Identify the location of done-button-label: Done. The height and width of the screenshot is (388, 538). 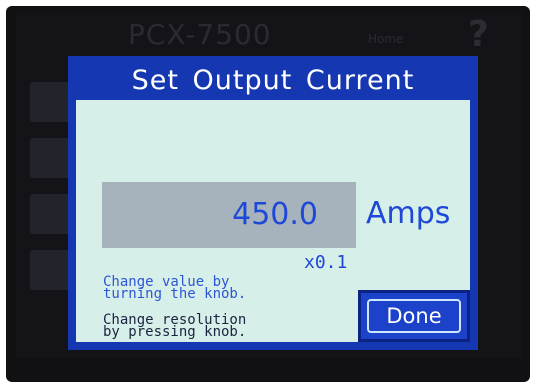
(414, 316).